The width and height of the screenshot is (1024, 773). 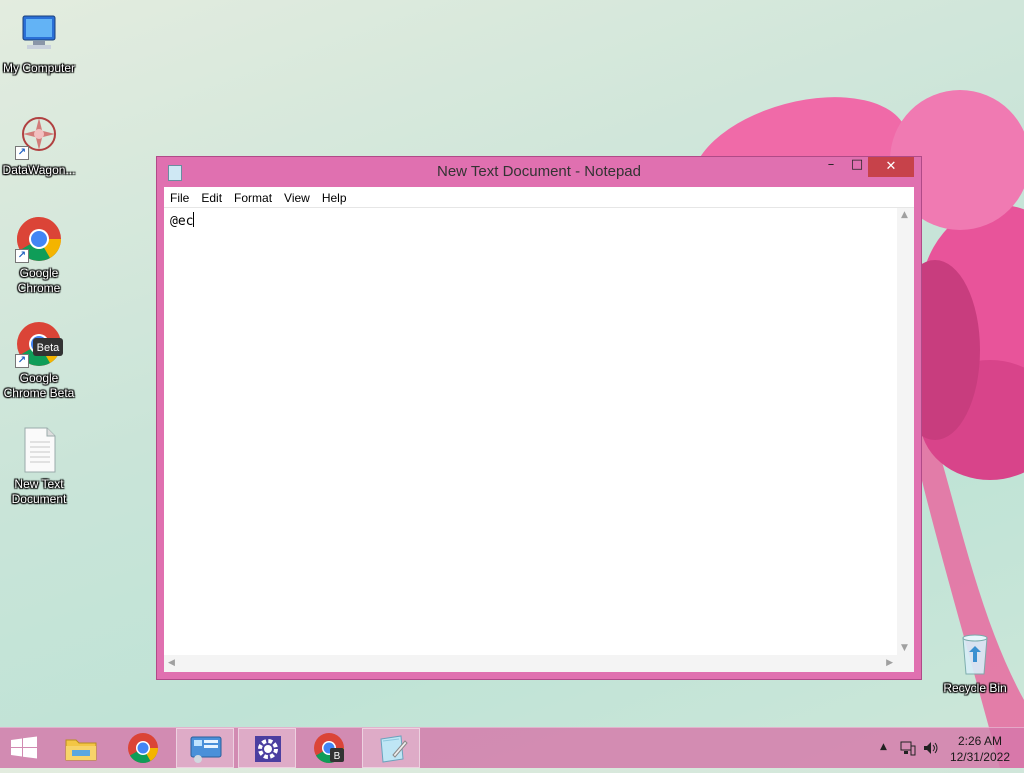 I want to click on taskbar: B ▲ 2:26 AM 12/31/2022, so click(x=512, y=747).